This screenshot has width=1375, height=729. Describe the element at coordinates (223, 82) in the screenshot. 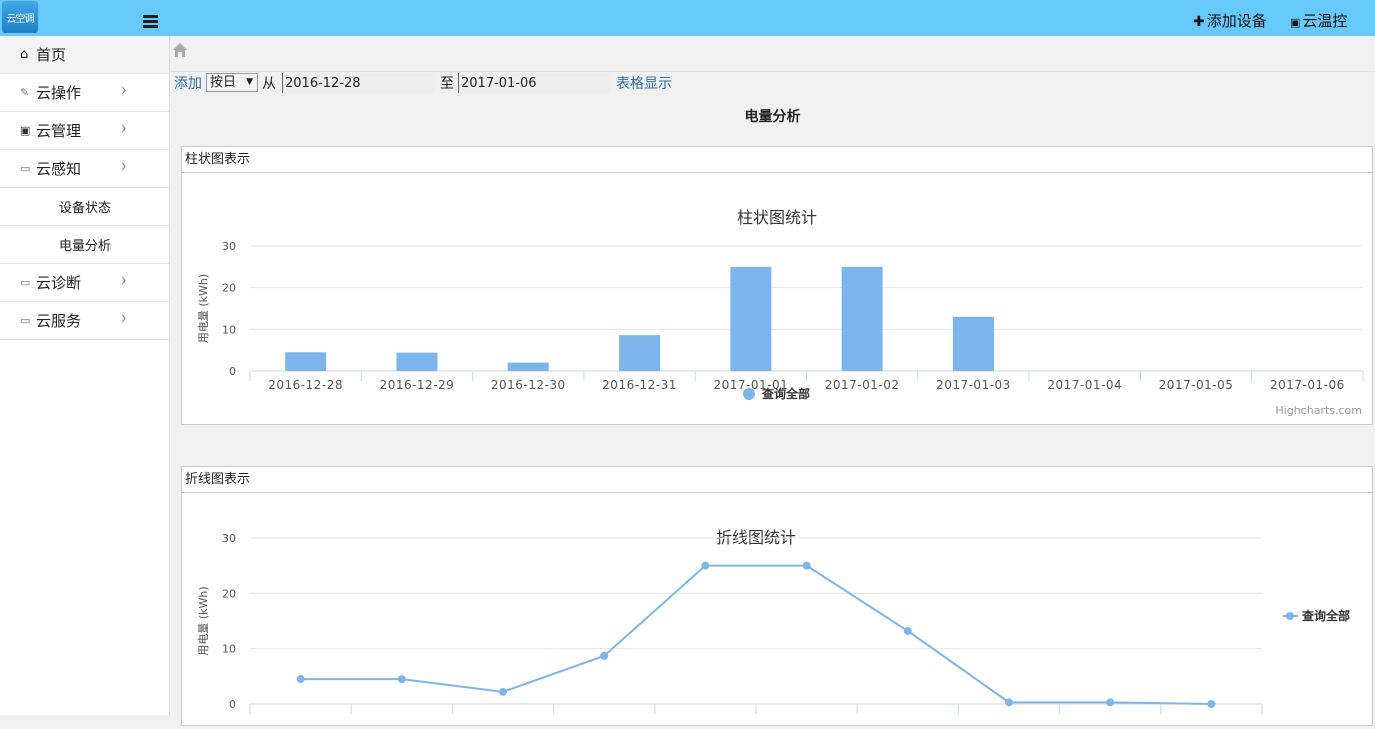

I see `mode-select-value: 按日` at that location.